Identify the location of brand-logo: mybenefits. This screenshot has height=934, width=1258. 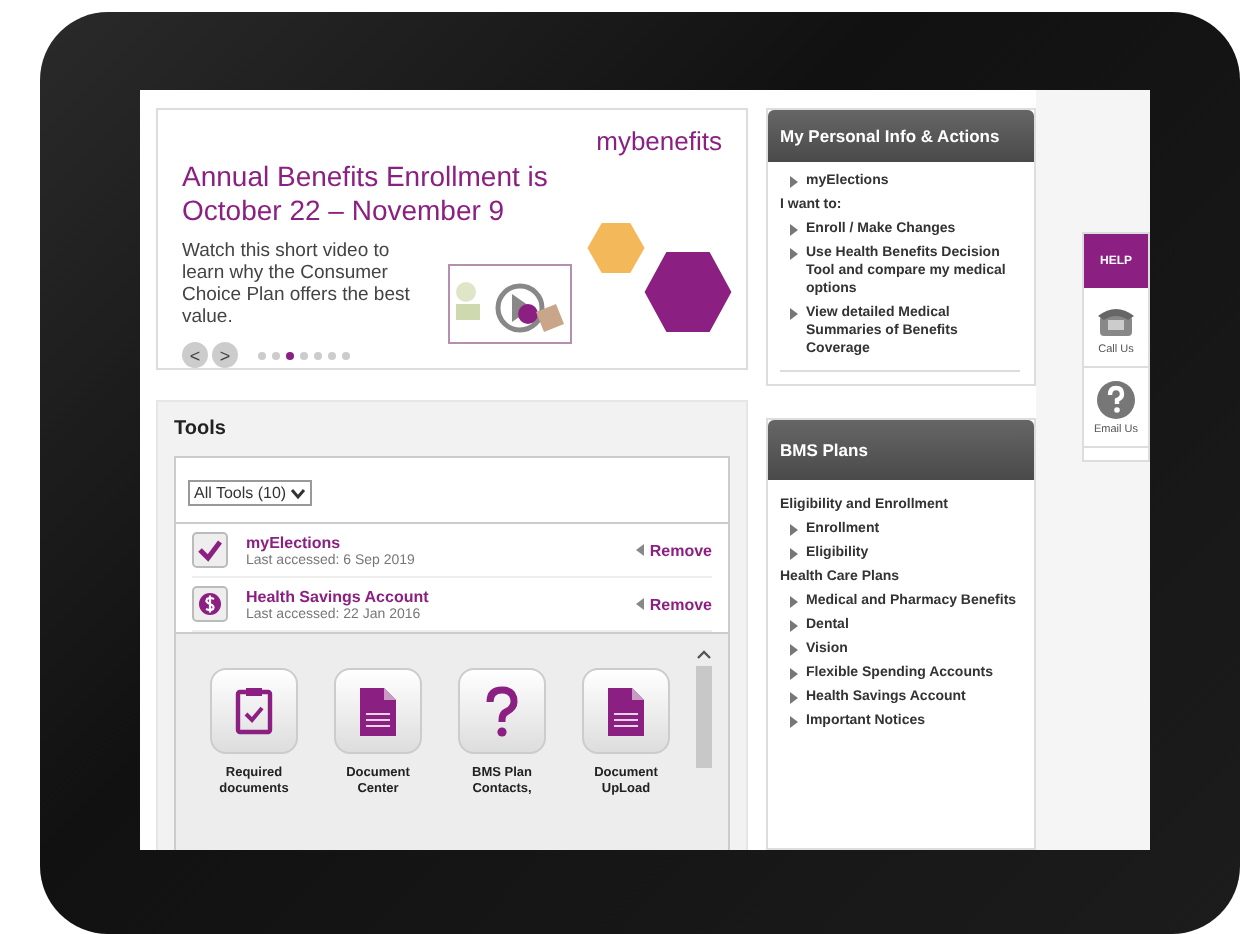
(659, 141).